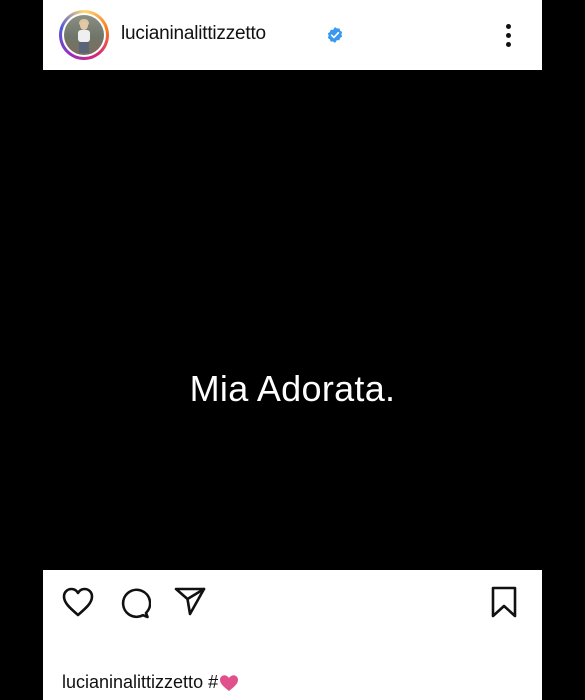  I want to click on post-header: lucianinalittizzetto, so click(292, 35).